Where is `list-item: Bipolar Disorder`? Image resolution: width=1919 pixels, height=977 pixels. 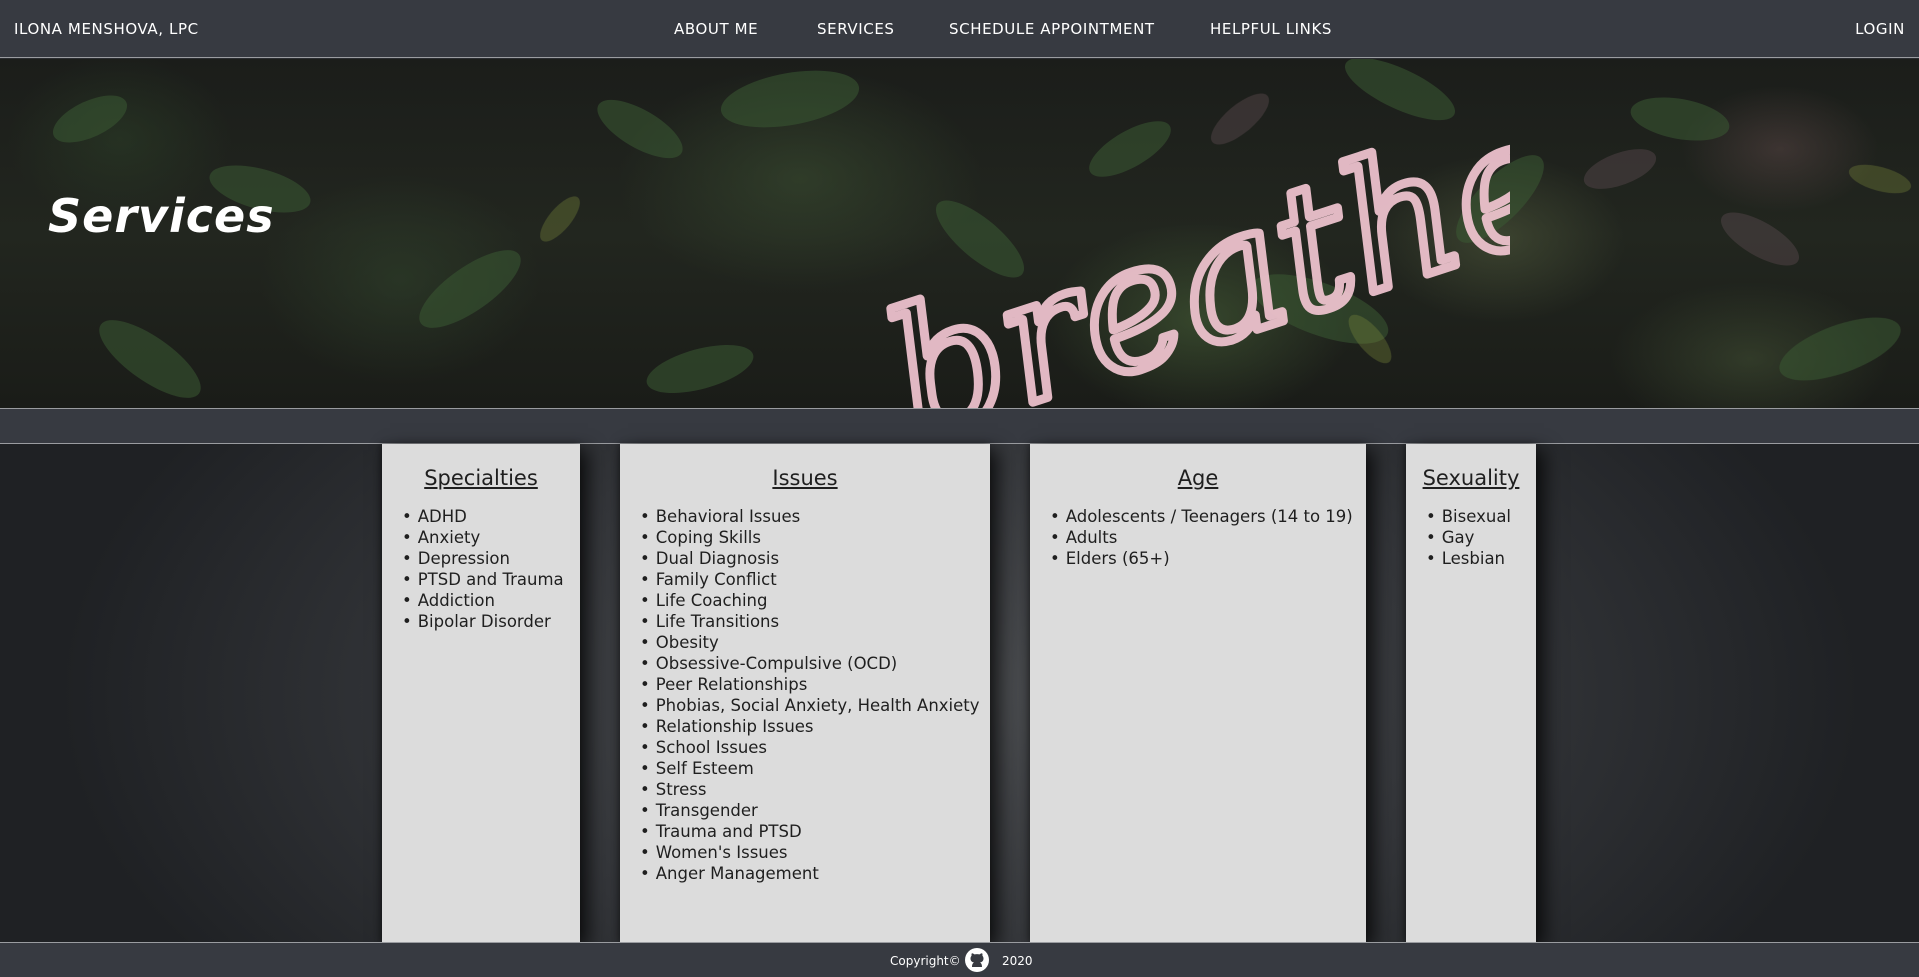 list-item: Bipolar Disorder is located at coordinates (491, 621).